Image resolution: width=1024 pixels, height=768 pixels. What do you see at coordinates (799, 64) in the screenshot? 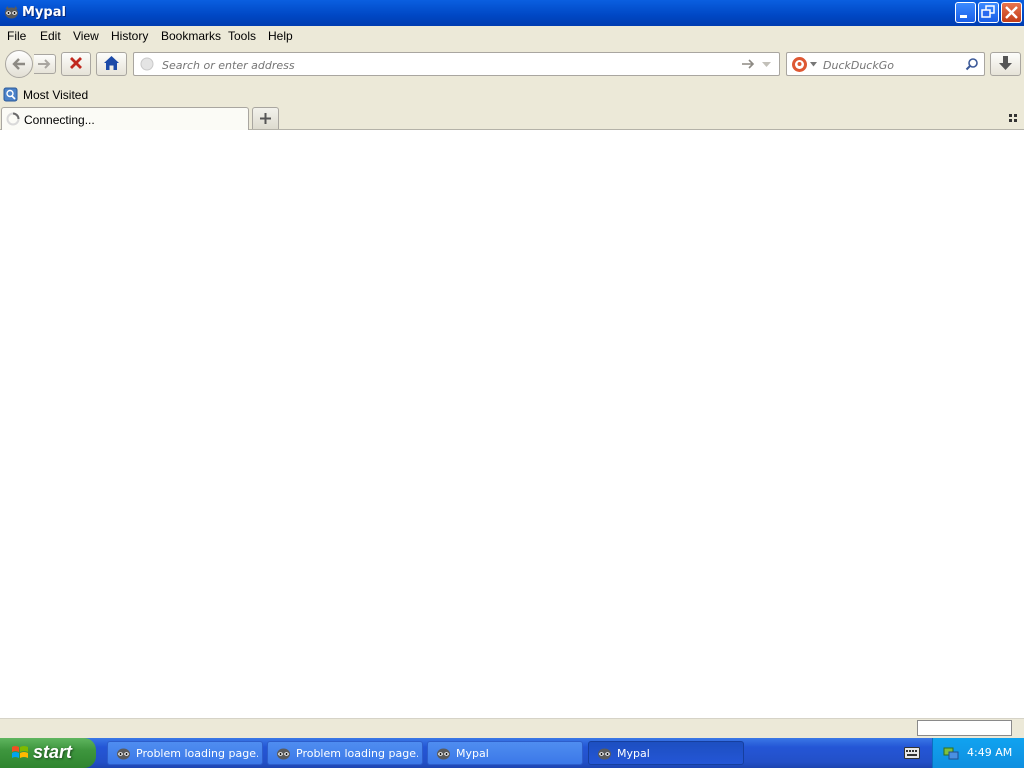
I see `duckduckgo-engine-icon` at bounding box center [799, 64].